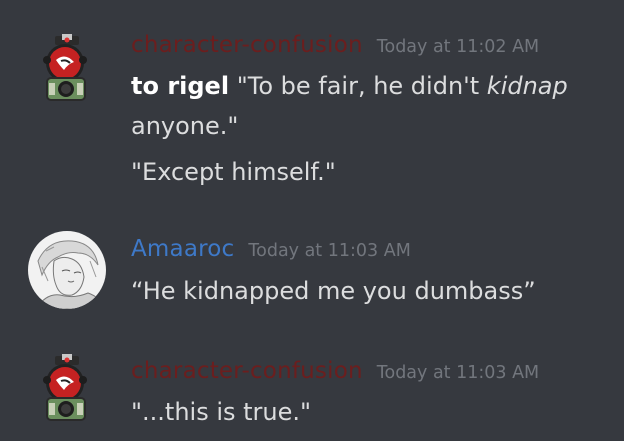 This screenshot has height=441, width=624. I want to click on message-header: character-confusion Today at 11:03 AM, so click(335, 371).